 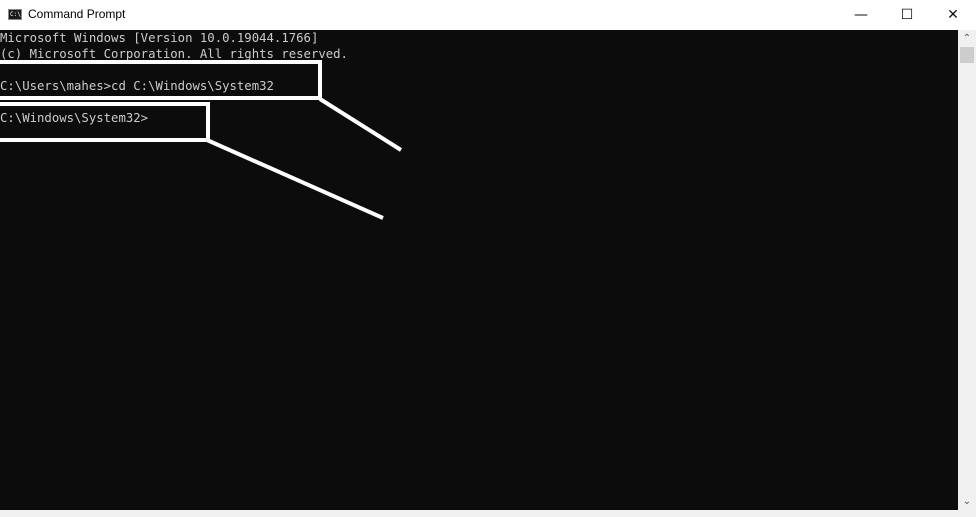 What do you see at coordinates (967, 55) in the screenshot?
I see `scroll-thumb` at bounding box center [967, 55].